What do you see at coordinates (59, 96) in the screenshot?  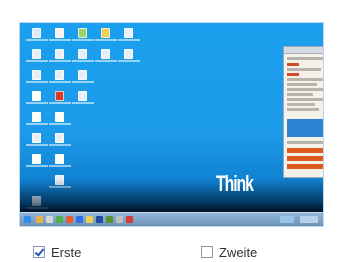 I see `pdf-icon-glyph` at bounding box center [59, 96].